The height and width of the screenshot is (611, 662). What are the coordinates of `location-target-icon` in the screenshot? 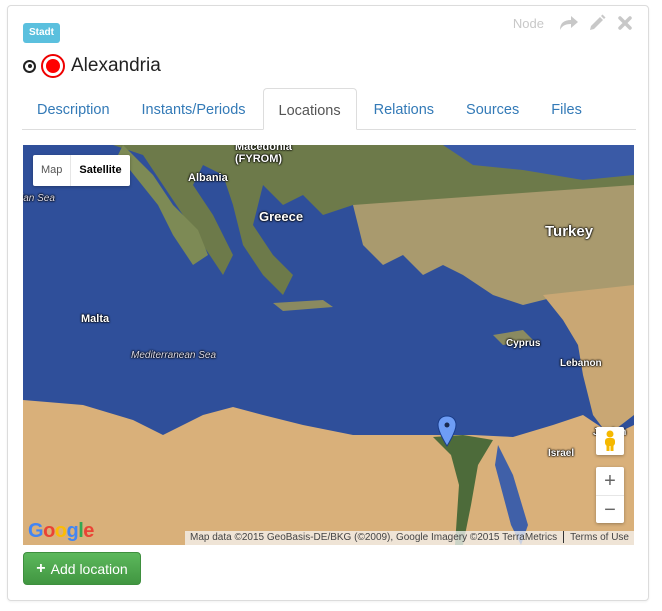 It's located at (53, 66).